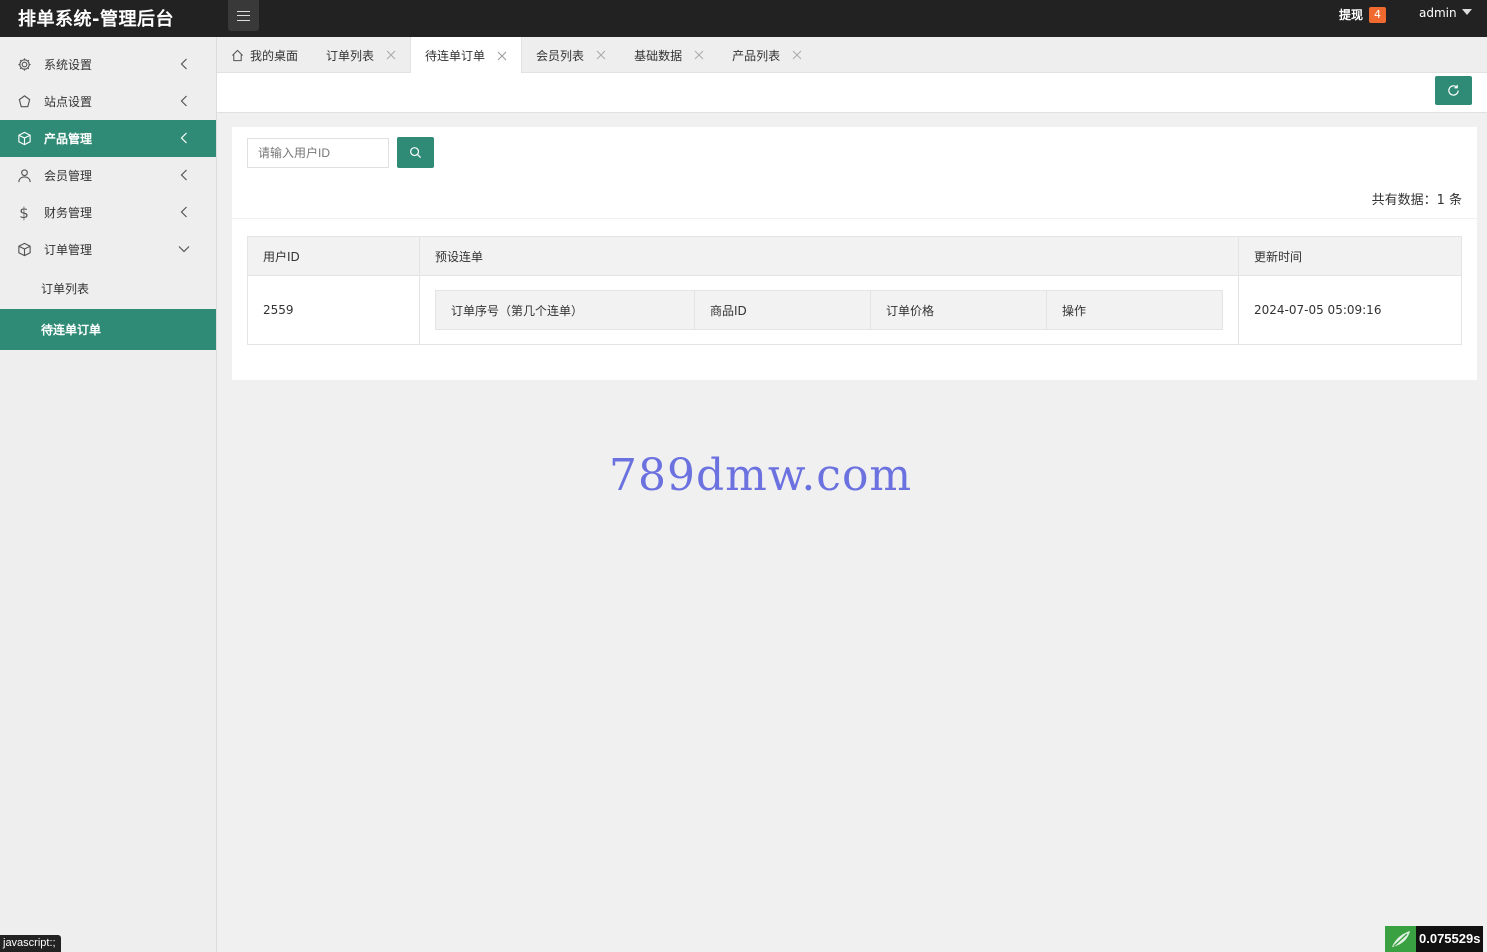  I want to click on sidebar-item-site-settings: 站点设置, so click(108, 101).